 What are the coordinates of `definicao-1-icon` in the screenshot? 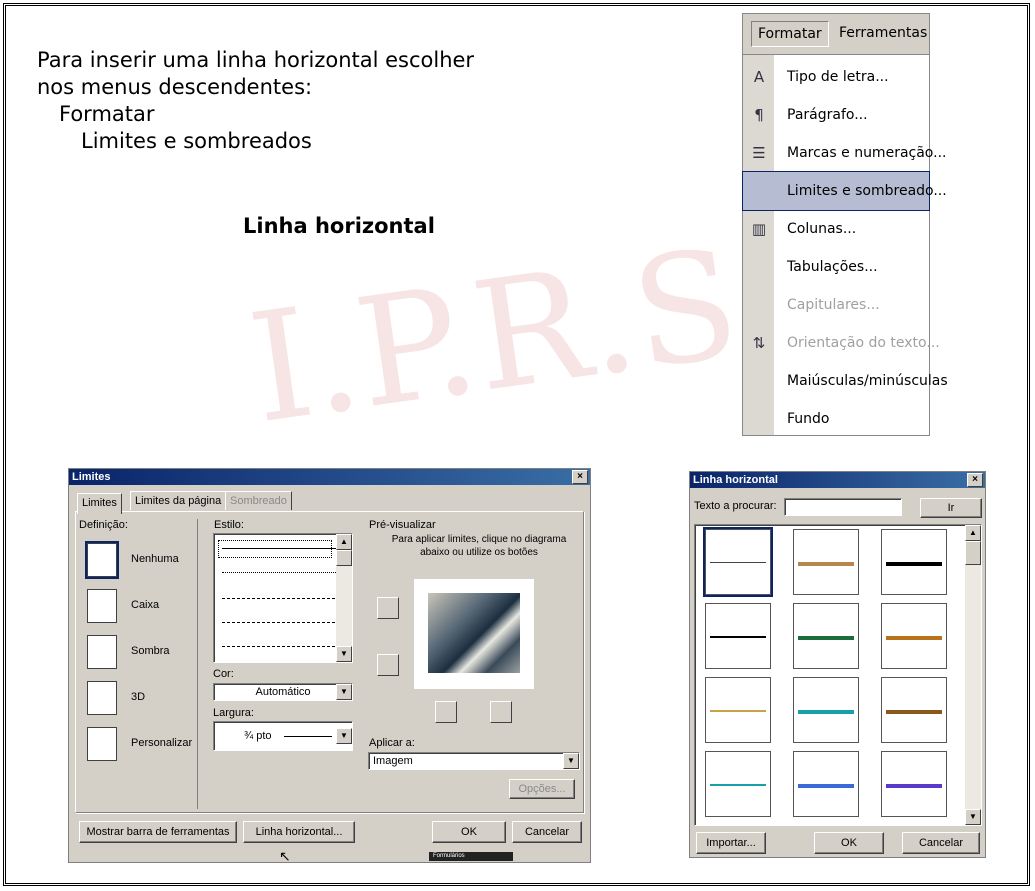 It's located at (102, 606).